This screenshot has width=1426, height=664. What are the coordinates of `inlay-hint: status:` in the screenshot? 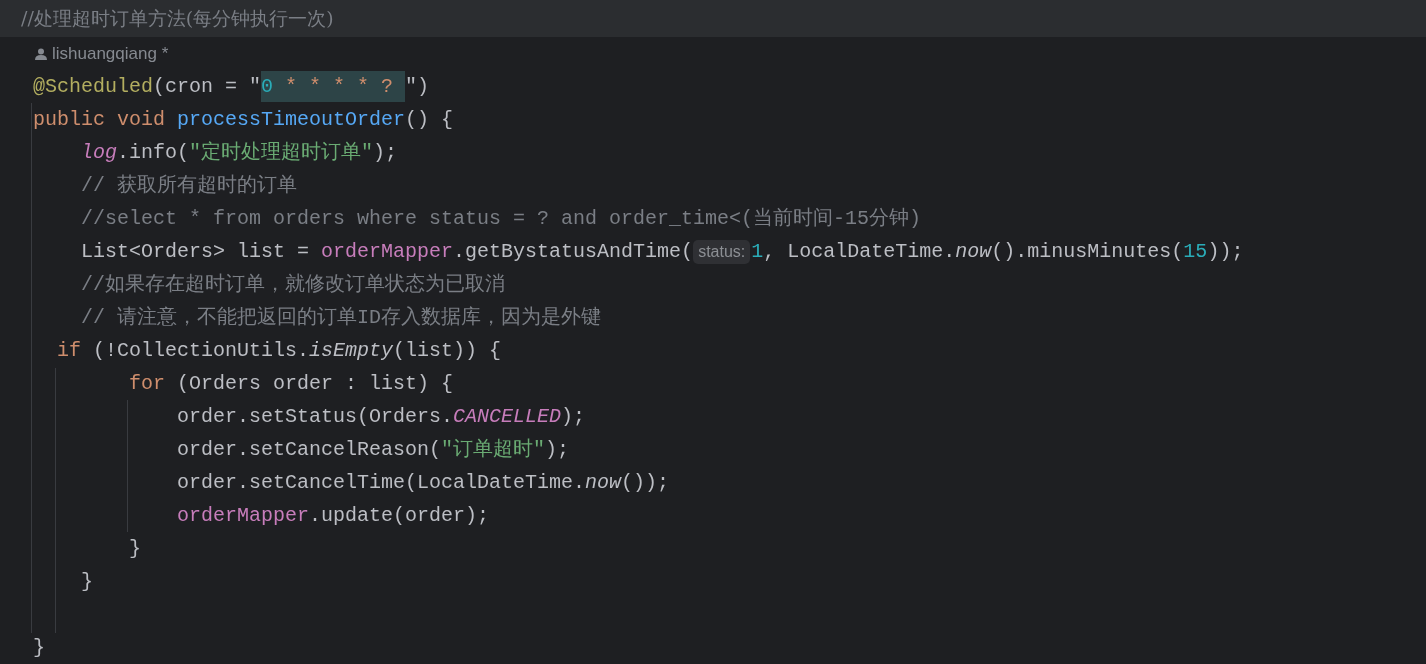 It's located at (722, 251).